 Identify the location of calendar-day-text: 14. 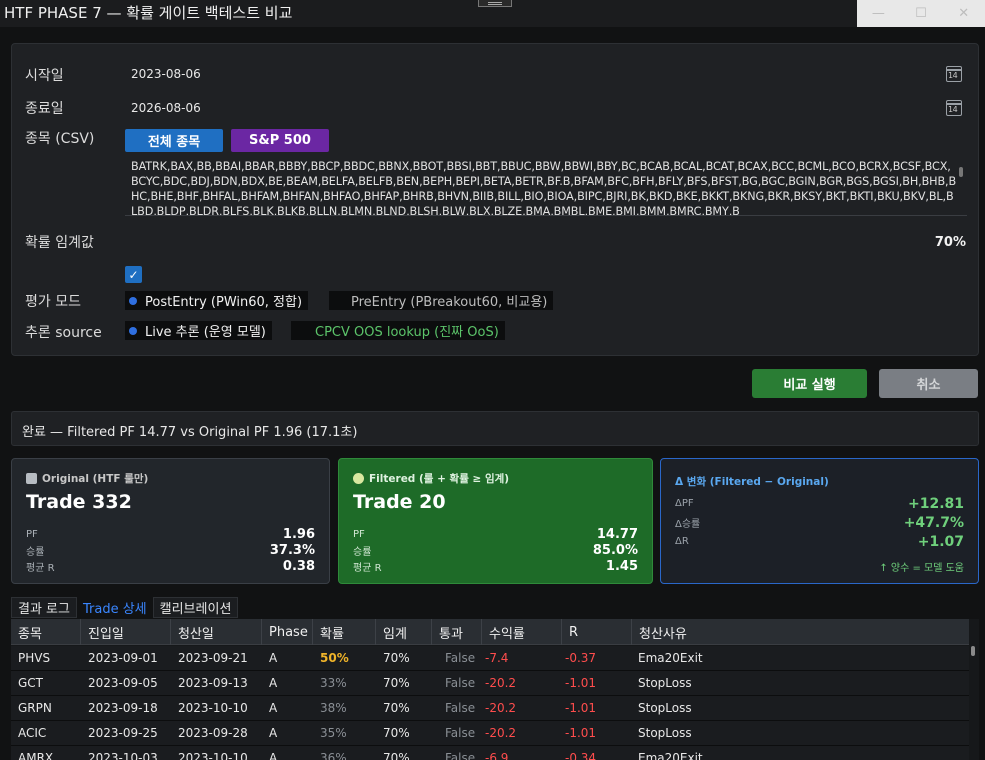
(953, 109).